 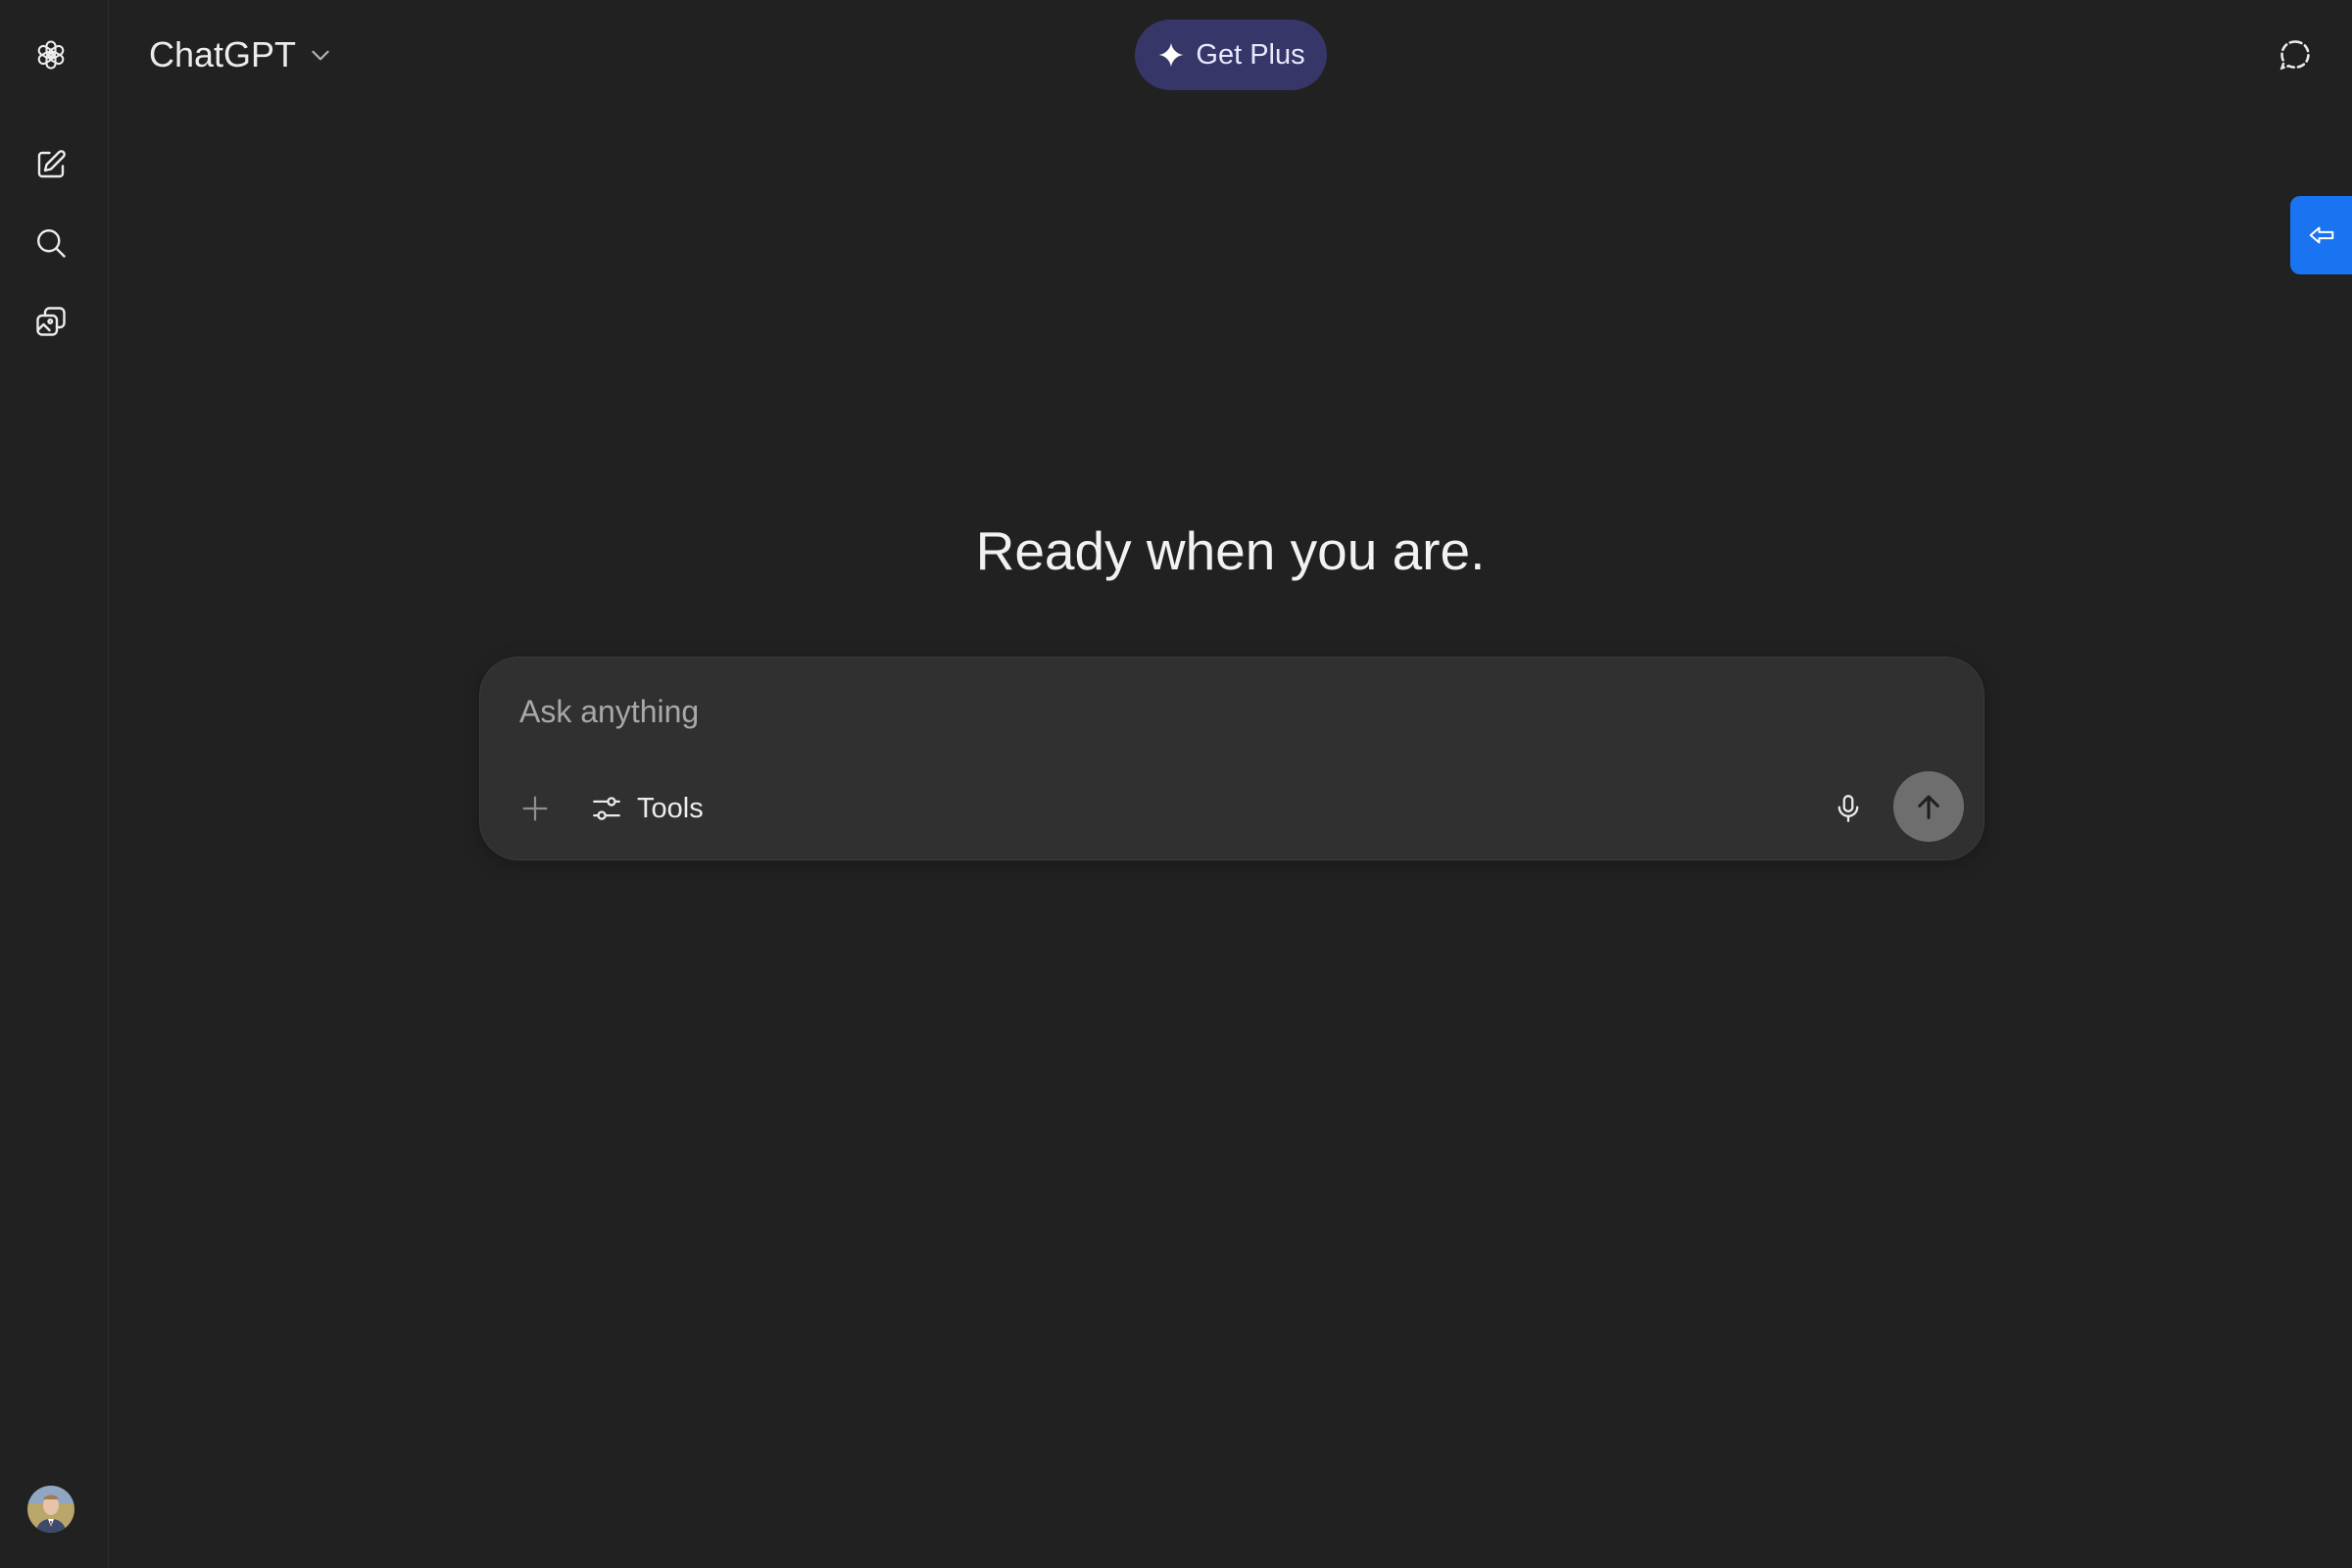 I want to click on user-avatar, so click(x=50, y=1509).